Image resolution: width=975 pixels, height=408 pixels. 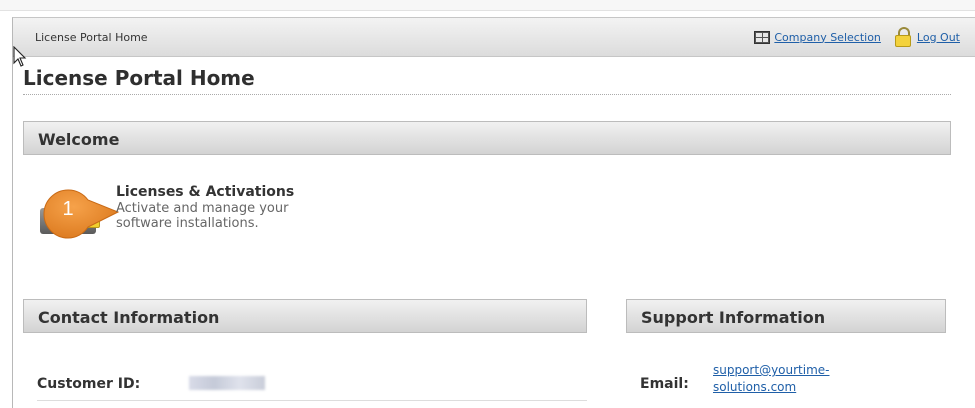 What do you see at coordinates (827, 37) in the screenshot?
I see `company-selection-link: Company Selection` at bounding box center [827, 37].